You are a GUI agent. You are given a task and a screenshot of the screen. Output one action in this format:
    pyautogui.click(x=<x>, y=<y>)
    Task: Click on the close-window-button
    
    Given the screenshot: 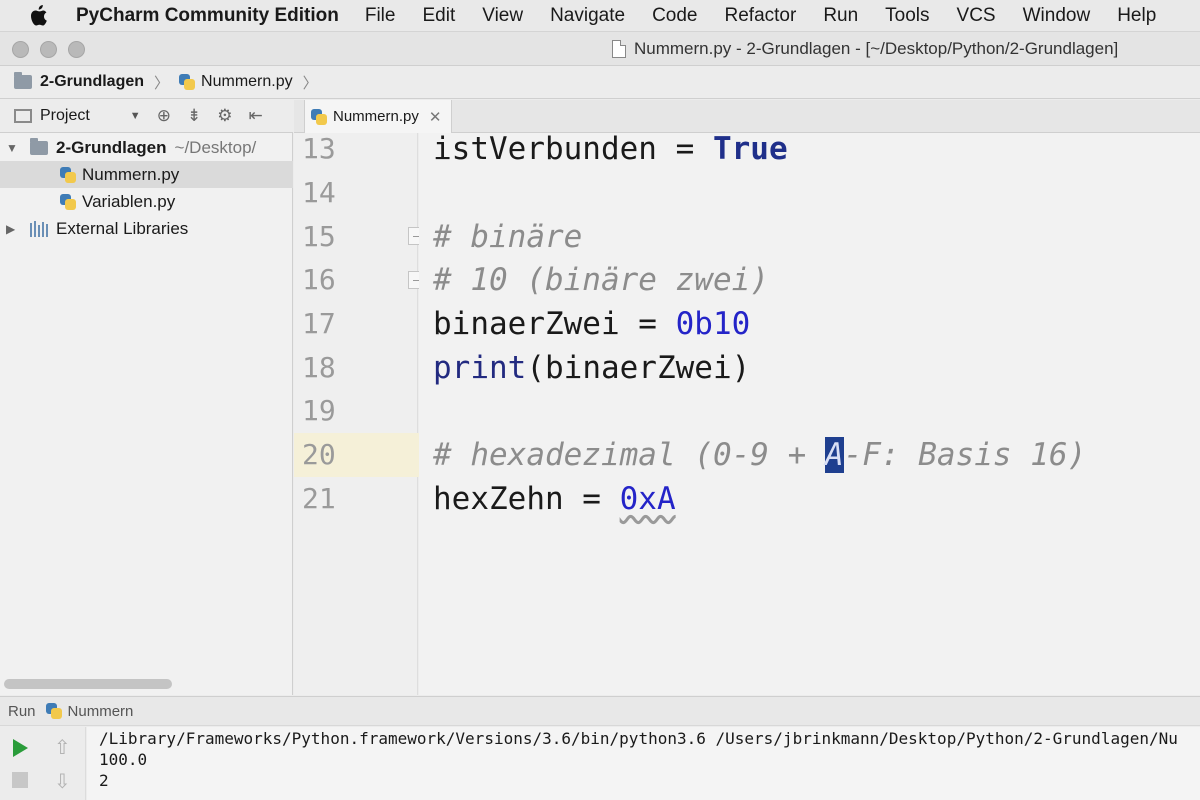 What is the action you would take?
    pyautogui.click(x=20, y=49)
    